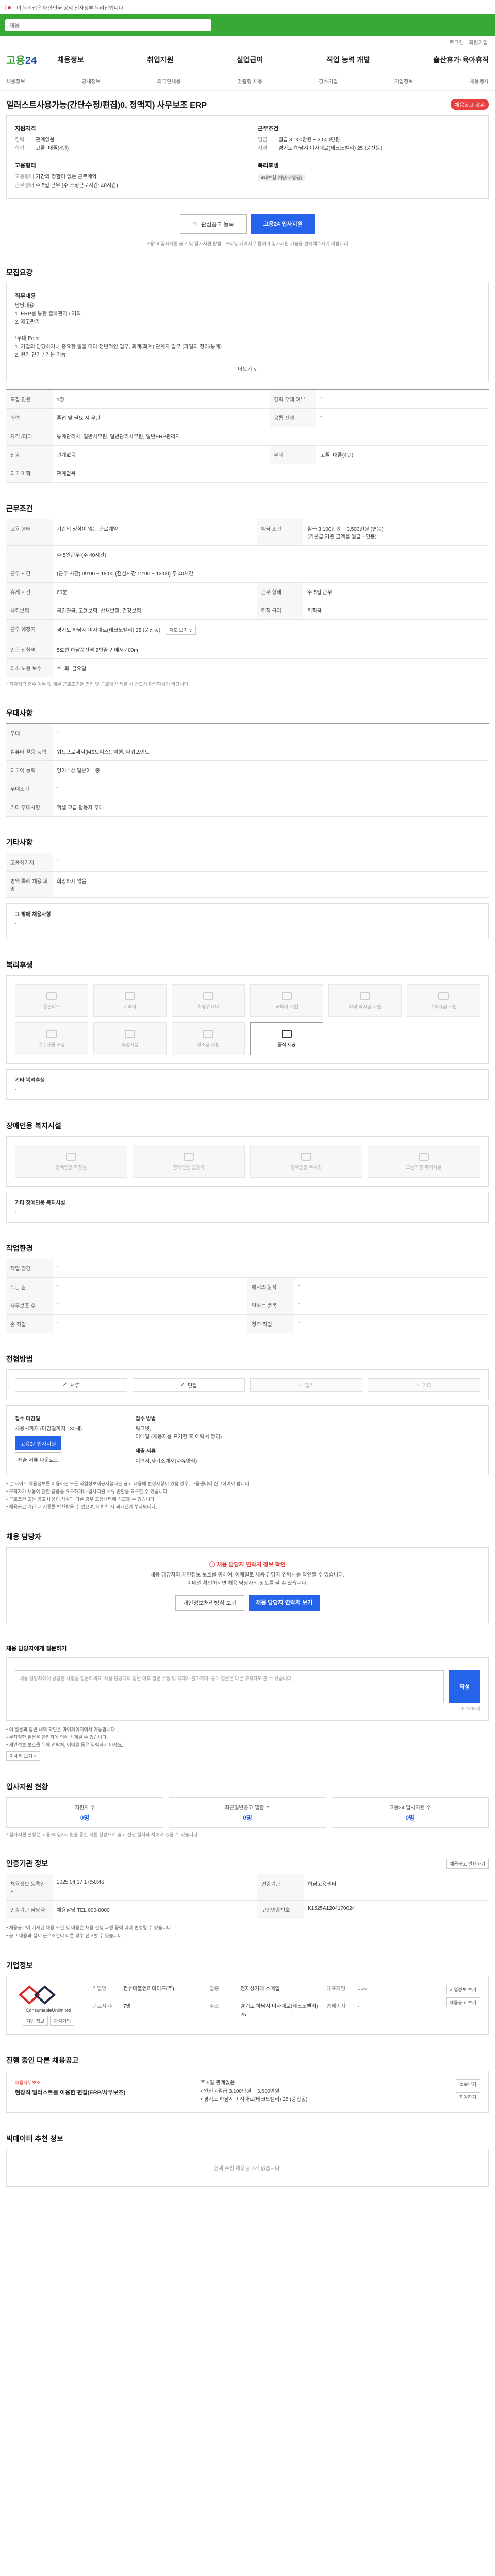 The width and height of the screenshot is (495, 2576). What do you see at coordinates (64, 1745) in the screenshot?
I see `qa-note: • 개인정보 보호를 위해 연락처, 이메일 등은 입력하지 마세요.` at bounding box center [64, 1745].